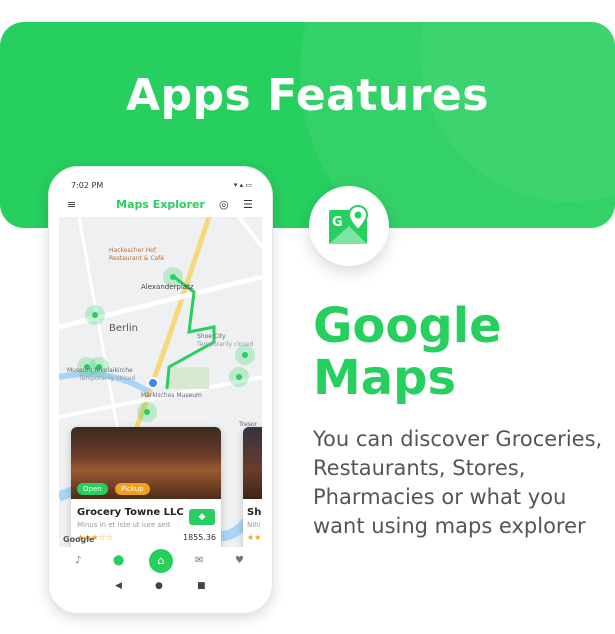  What do you see at coordinates (132, 489) in the screenshot?
I see `pickup-badge: Pickup` at bounding box center [132, 489].